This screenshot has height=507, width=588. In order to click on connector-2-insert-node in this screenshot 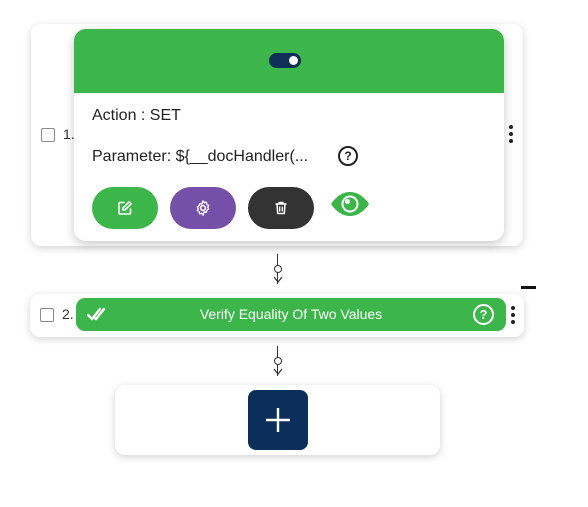, I will do `click(278, 361)`.